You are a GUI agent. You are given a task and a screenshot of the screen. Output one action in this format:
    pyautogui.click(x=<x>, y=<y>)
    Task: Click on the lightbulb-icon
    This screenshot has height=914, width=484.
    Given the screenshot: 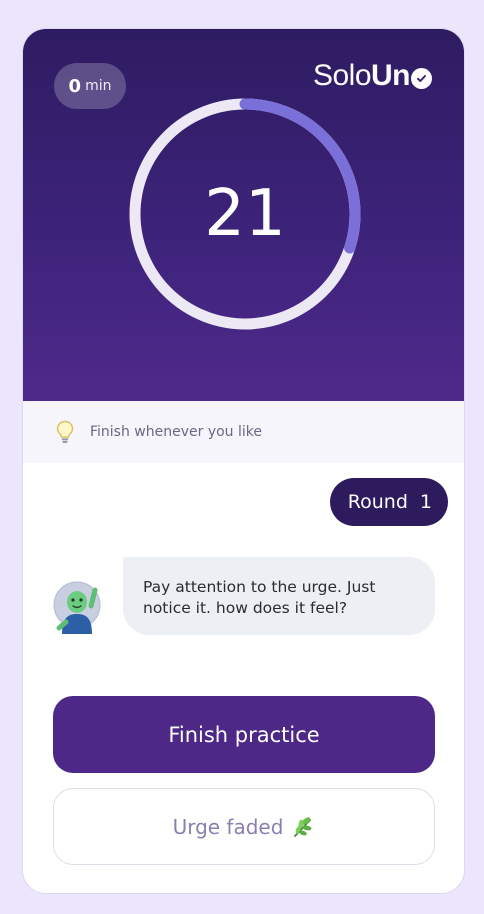 What is the action you would take?
    pyautogui.click(x=65, y=432)
    